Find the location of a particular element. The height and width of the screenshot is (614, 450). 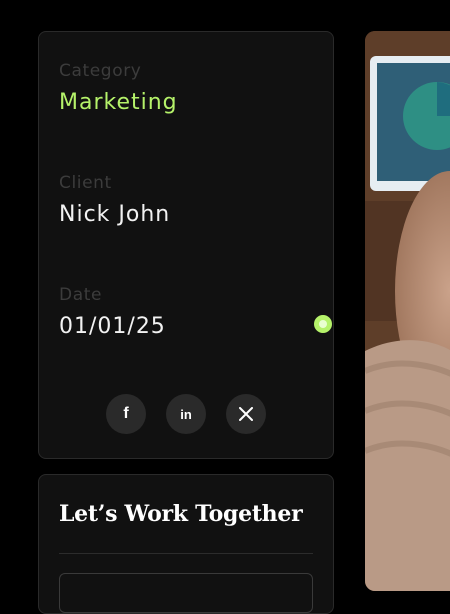

client-value: Nick John is located at coordinates (115, 214).